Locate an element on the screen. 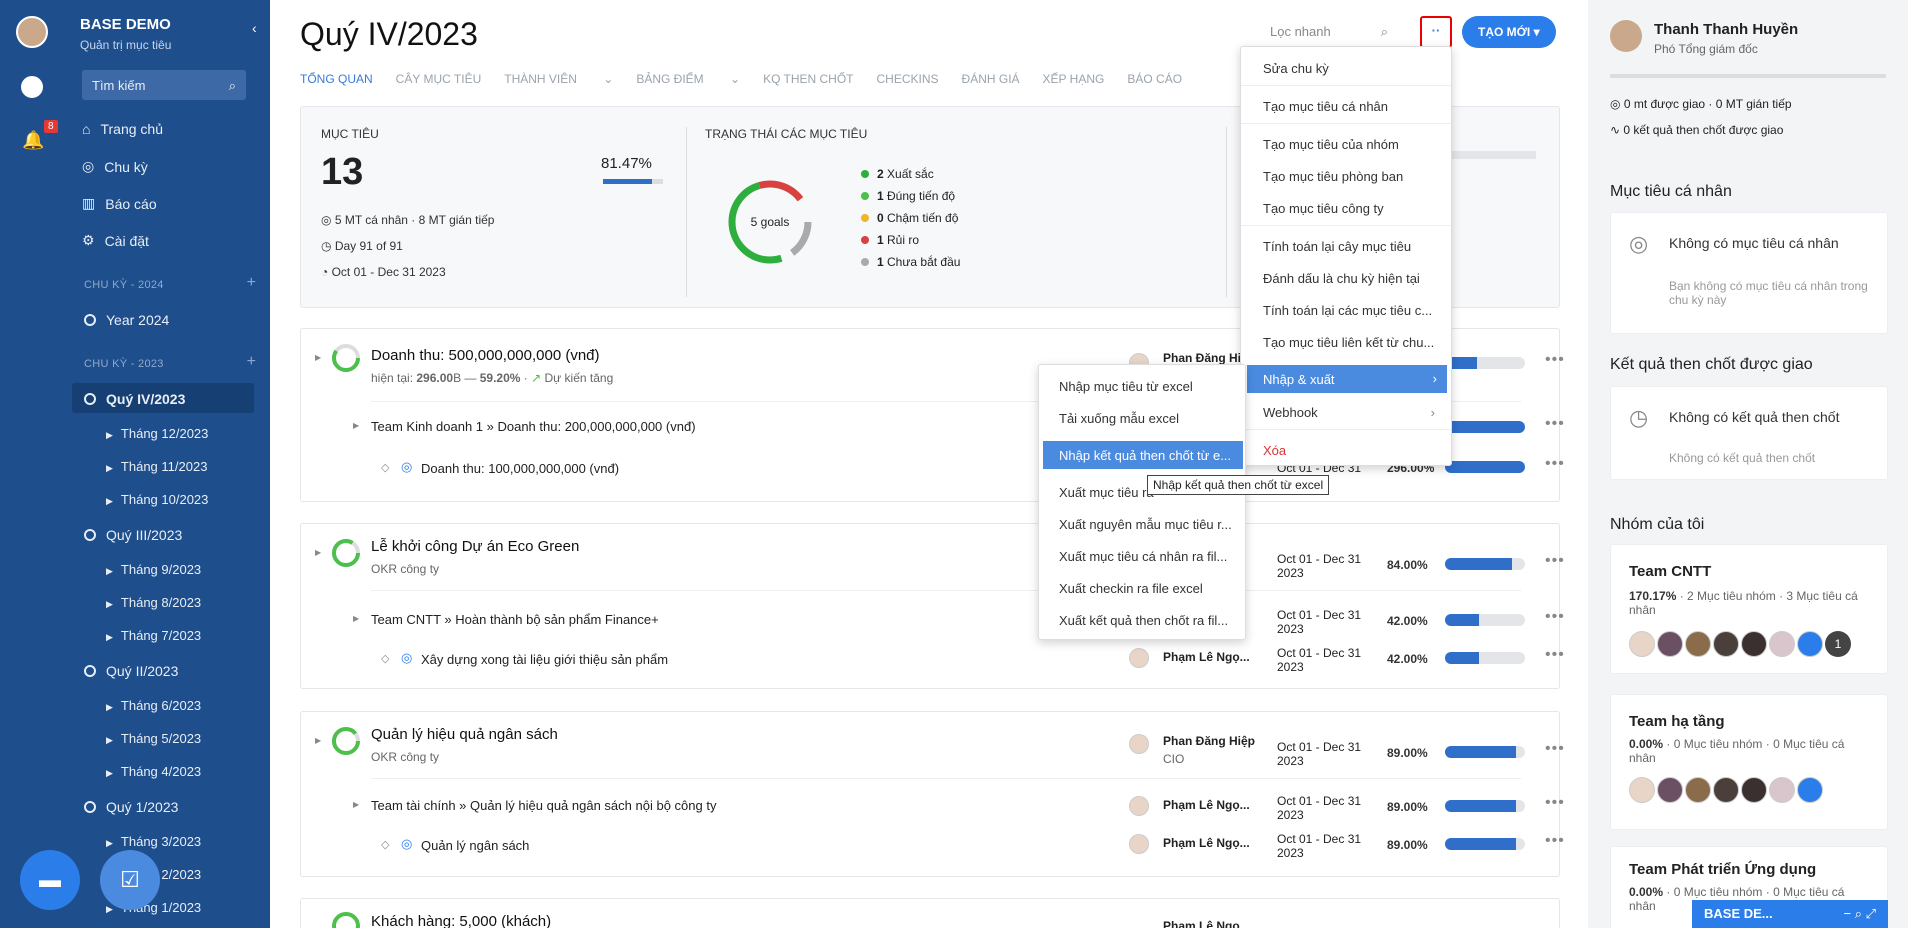  menu-create-team-goal: Tạo mục tiêu của nhóm is located at coordinates (1346, 144).